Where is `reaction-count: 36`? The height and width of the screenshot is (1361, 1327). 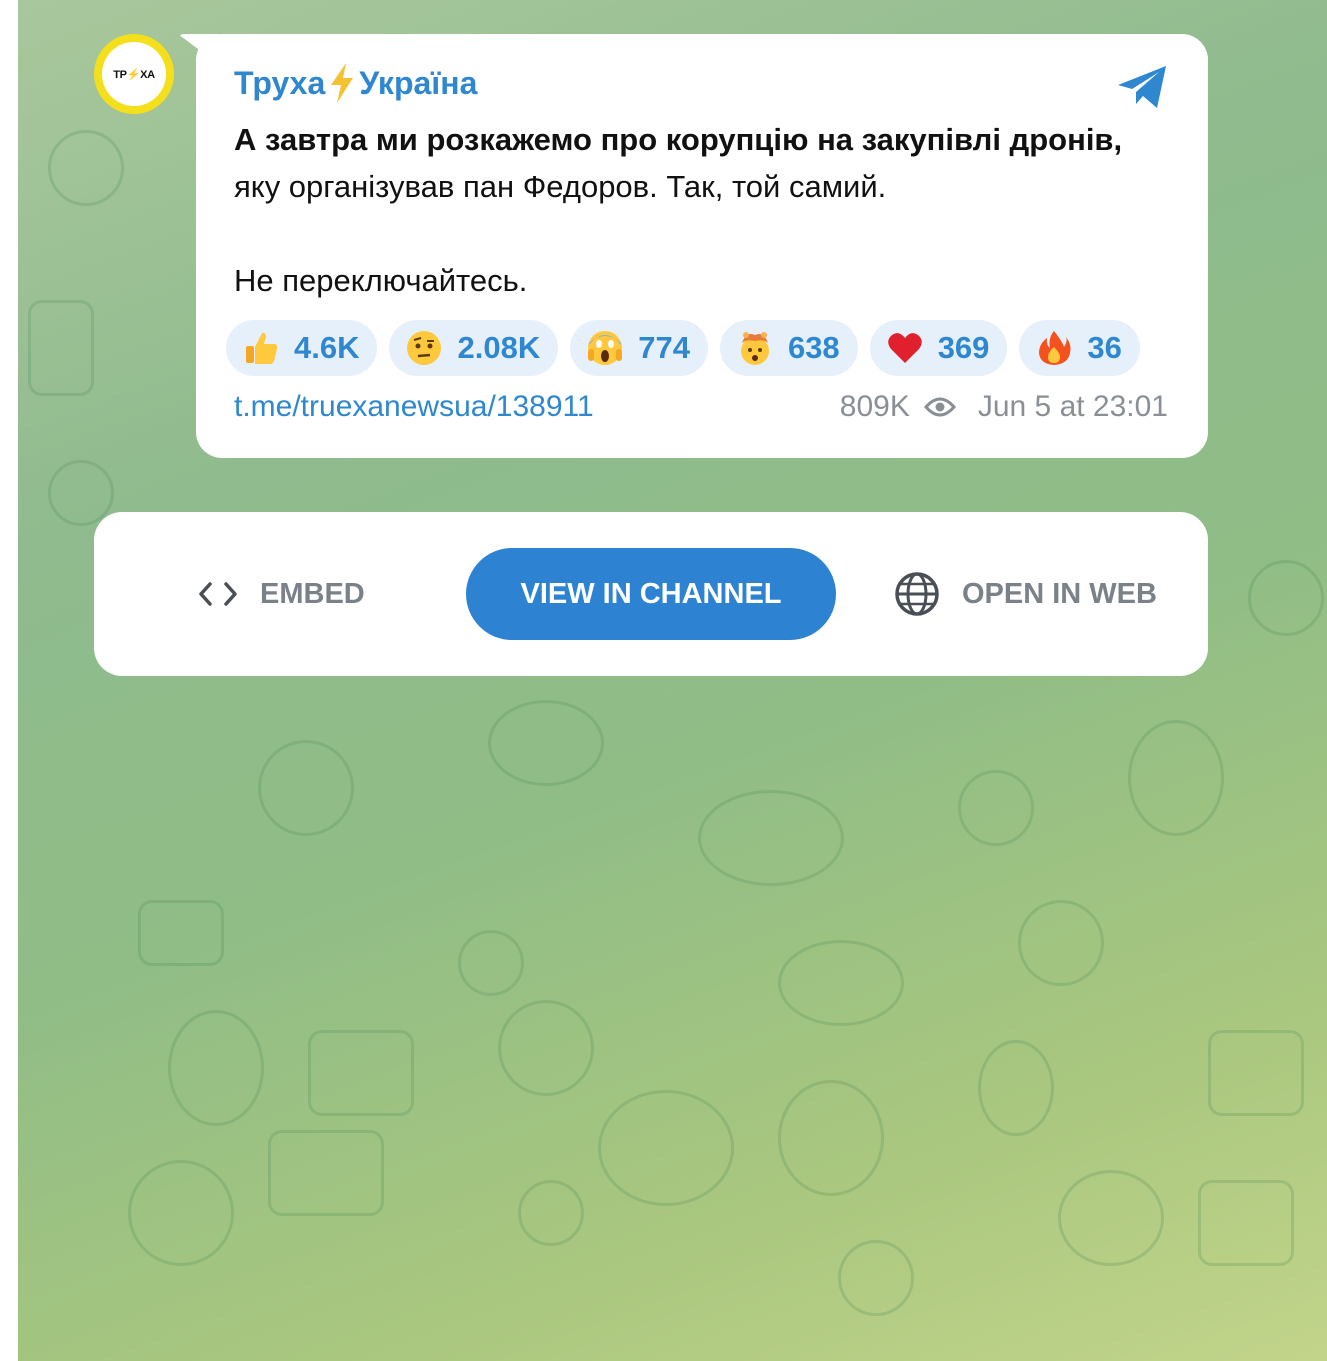
reaction-count: 36 is located at coordinates (1104, 347).